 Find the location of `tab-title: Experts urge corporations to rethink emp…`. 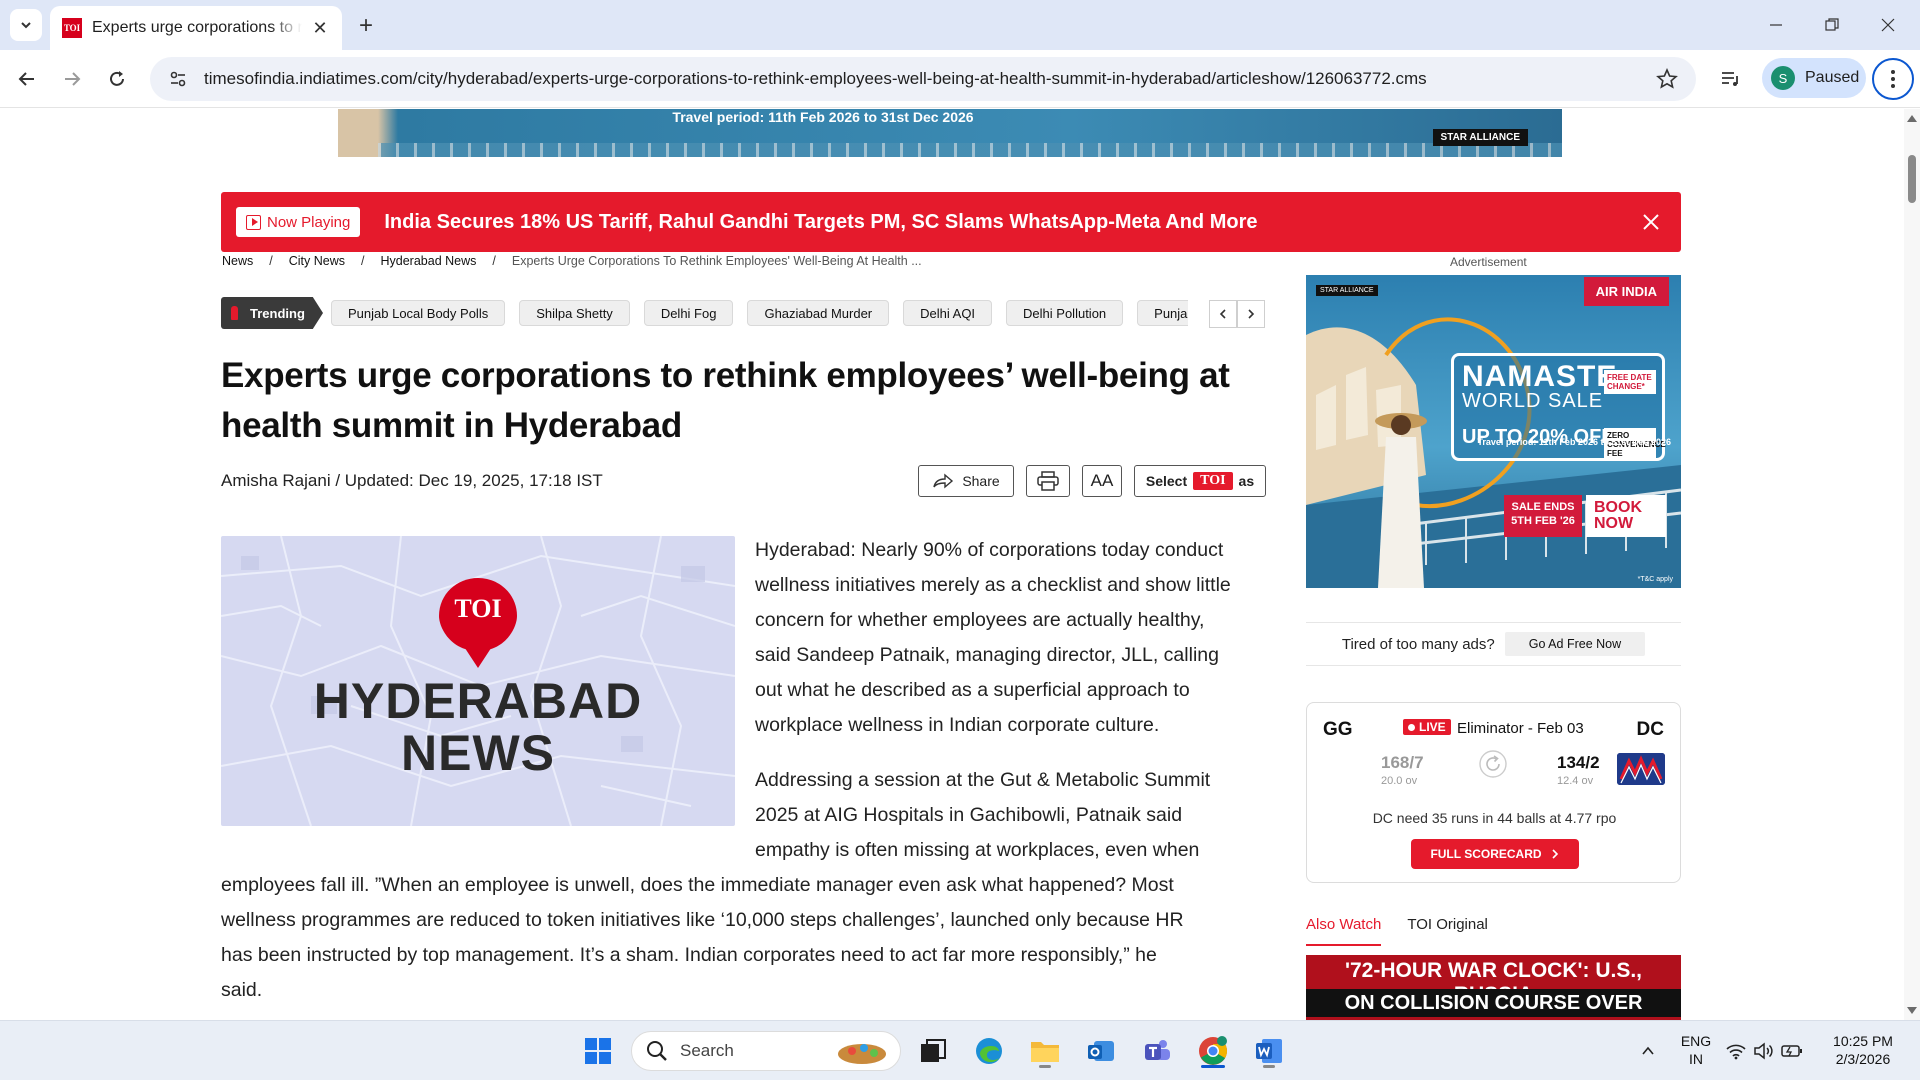

tab-title: Experts urge corporations to rethink emp… is located at coordinates (197, 27).